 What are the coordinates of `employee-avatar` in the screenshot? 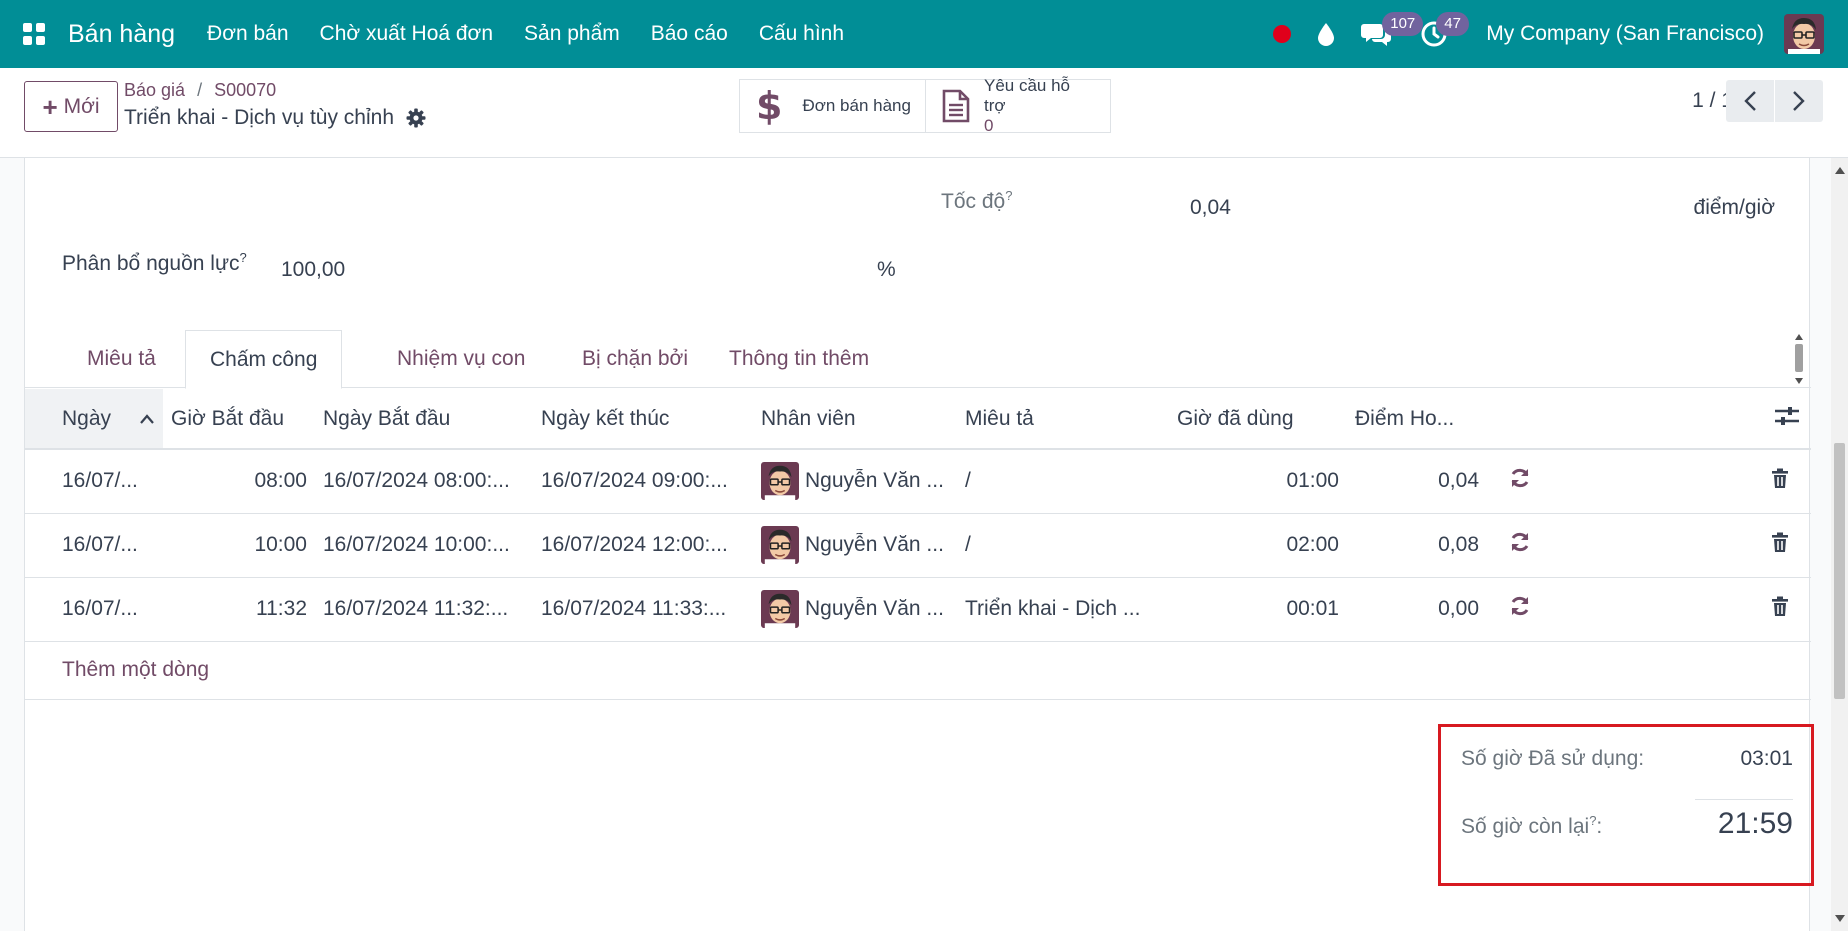 It's located at (780, 609).